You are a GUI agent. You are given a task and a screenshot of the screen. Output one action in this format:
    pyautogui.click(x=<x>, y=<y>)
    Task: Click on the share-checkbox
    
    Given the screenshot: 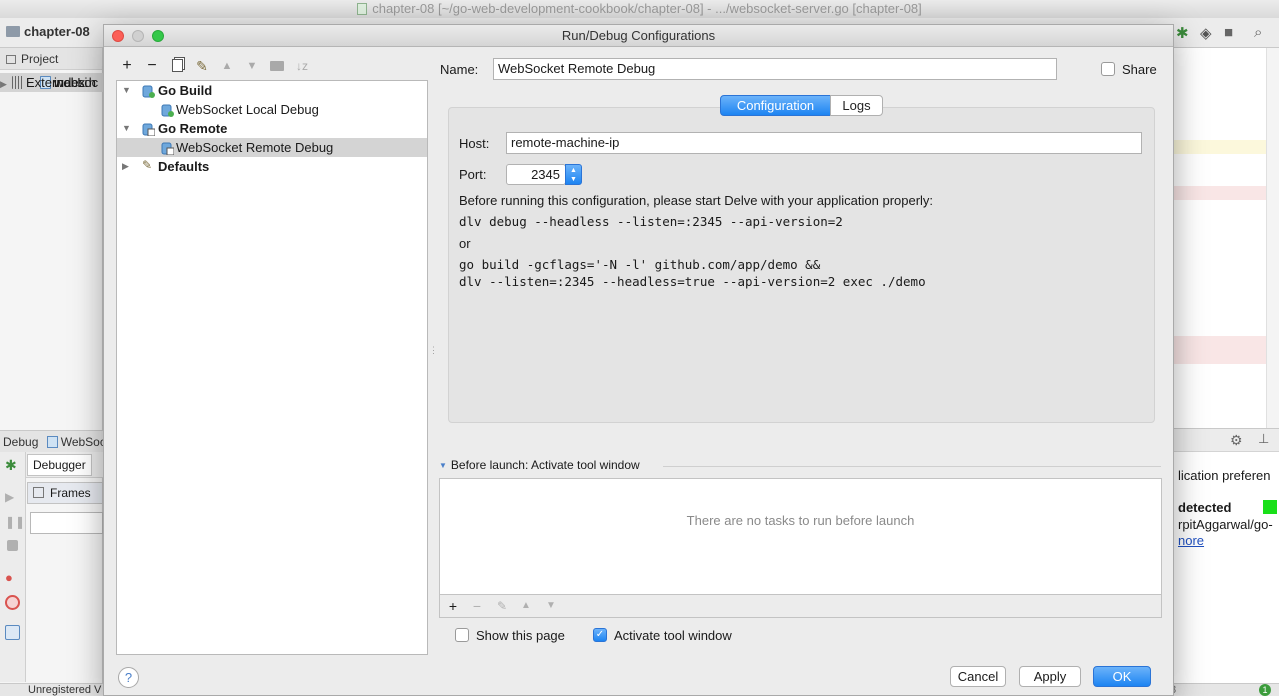 What is the action you would take?
    pyautogui.click(x=1108, y=69)
    